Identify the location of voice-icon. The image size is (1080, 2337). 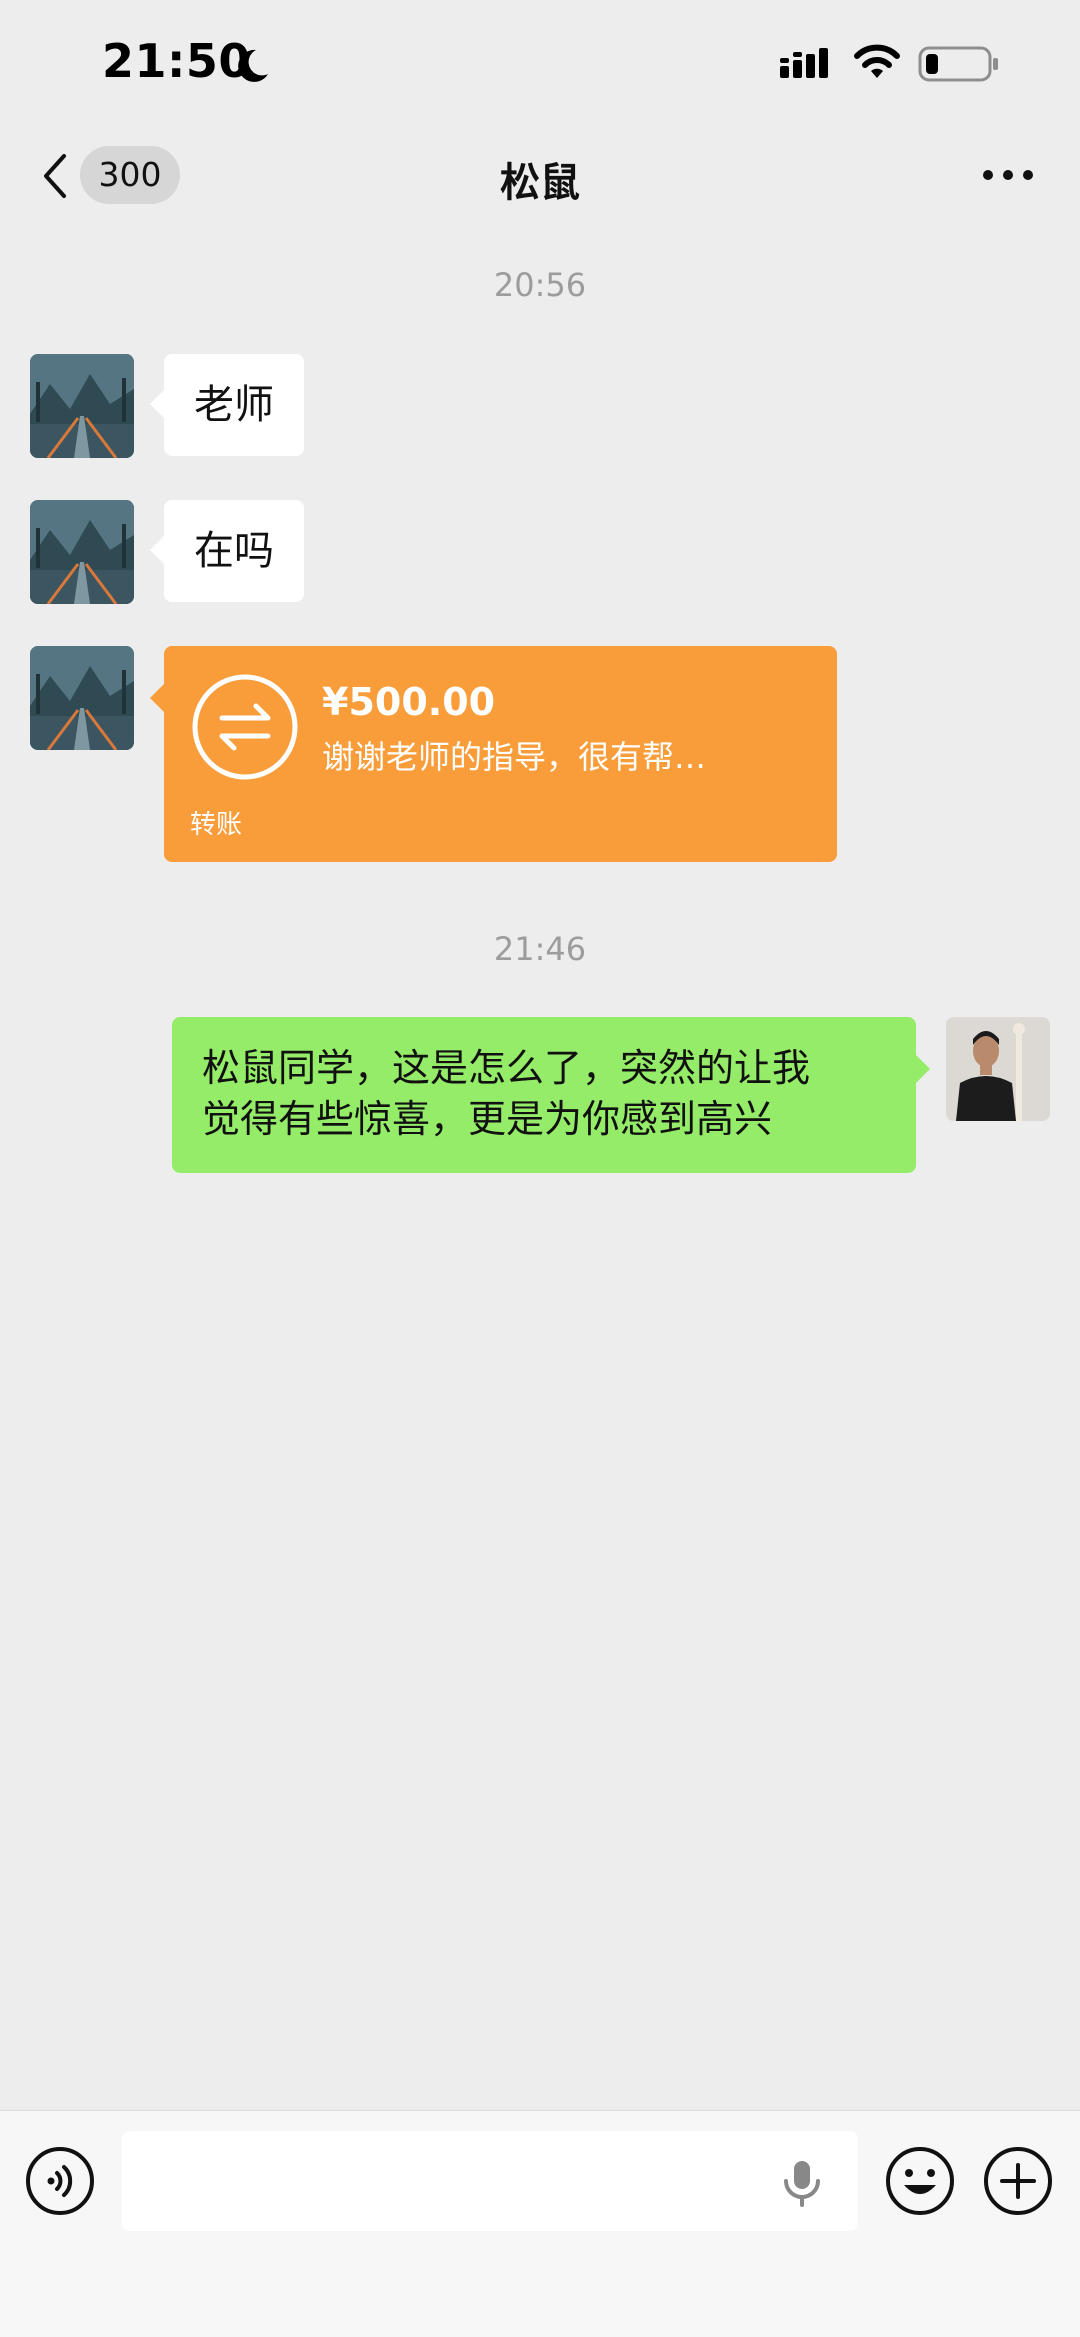
(60, 2181).